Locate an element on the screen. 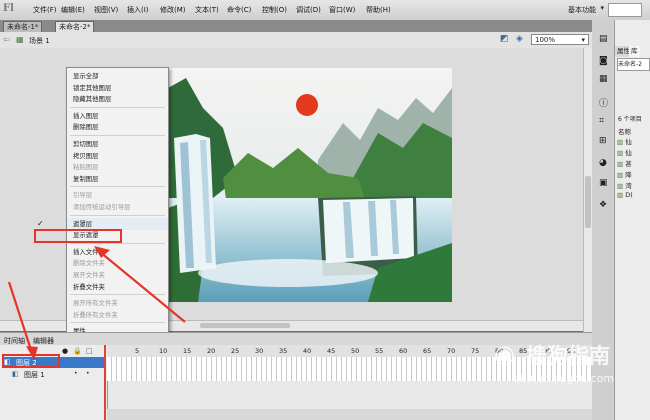 The height and width of the screenshot is (420, 650). edit-symbol-icon: ◈ is located at coordinates (519, 39).